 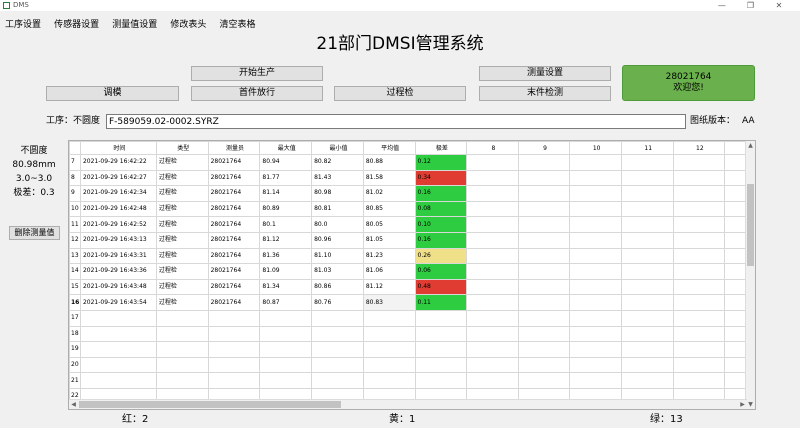 I want to click on vertical-scrollbar: ▲ ▼, so click(x=750, y=275).